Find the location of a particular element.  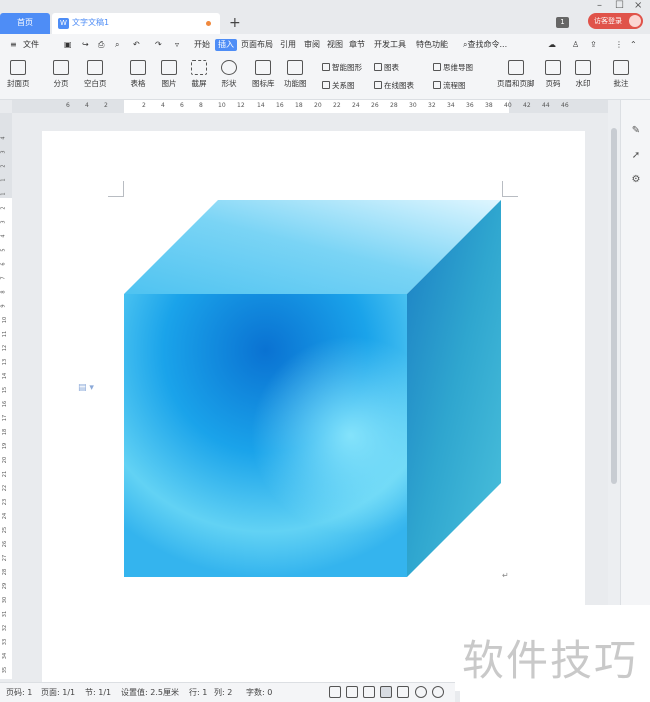

more-icon: ▿ is located at coordinates (177, 45).